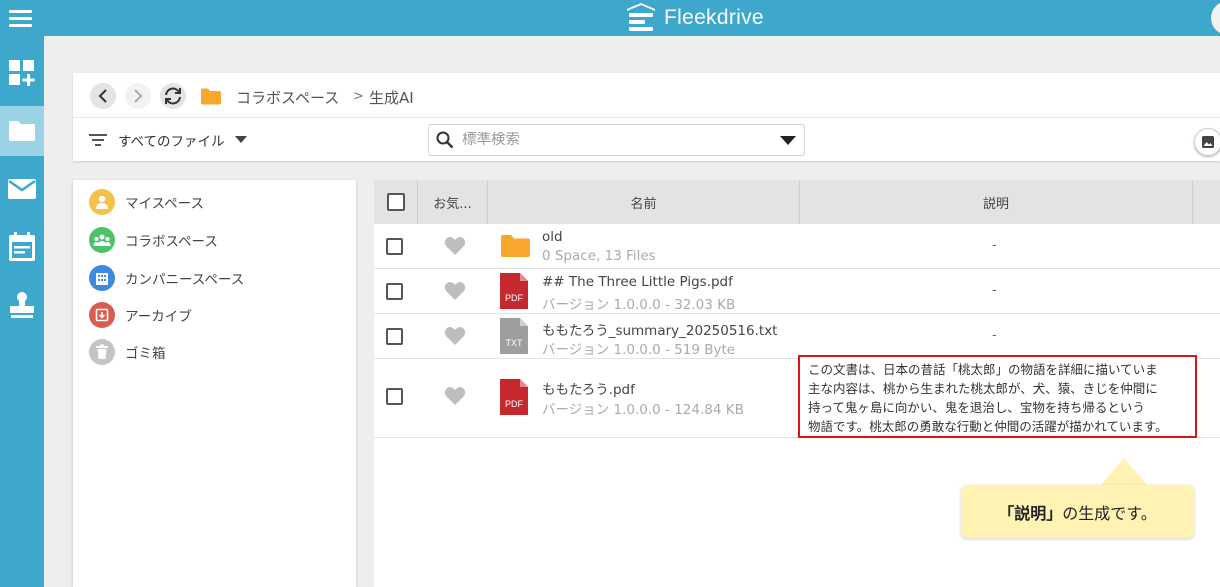 The image size is (1220, 587). I want to click on select-all-checkbox, so click(395, 202).